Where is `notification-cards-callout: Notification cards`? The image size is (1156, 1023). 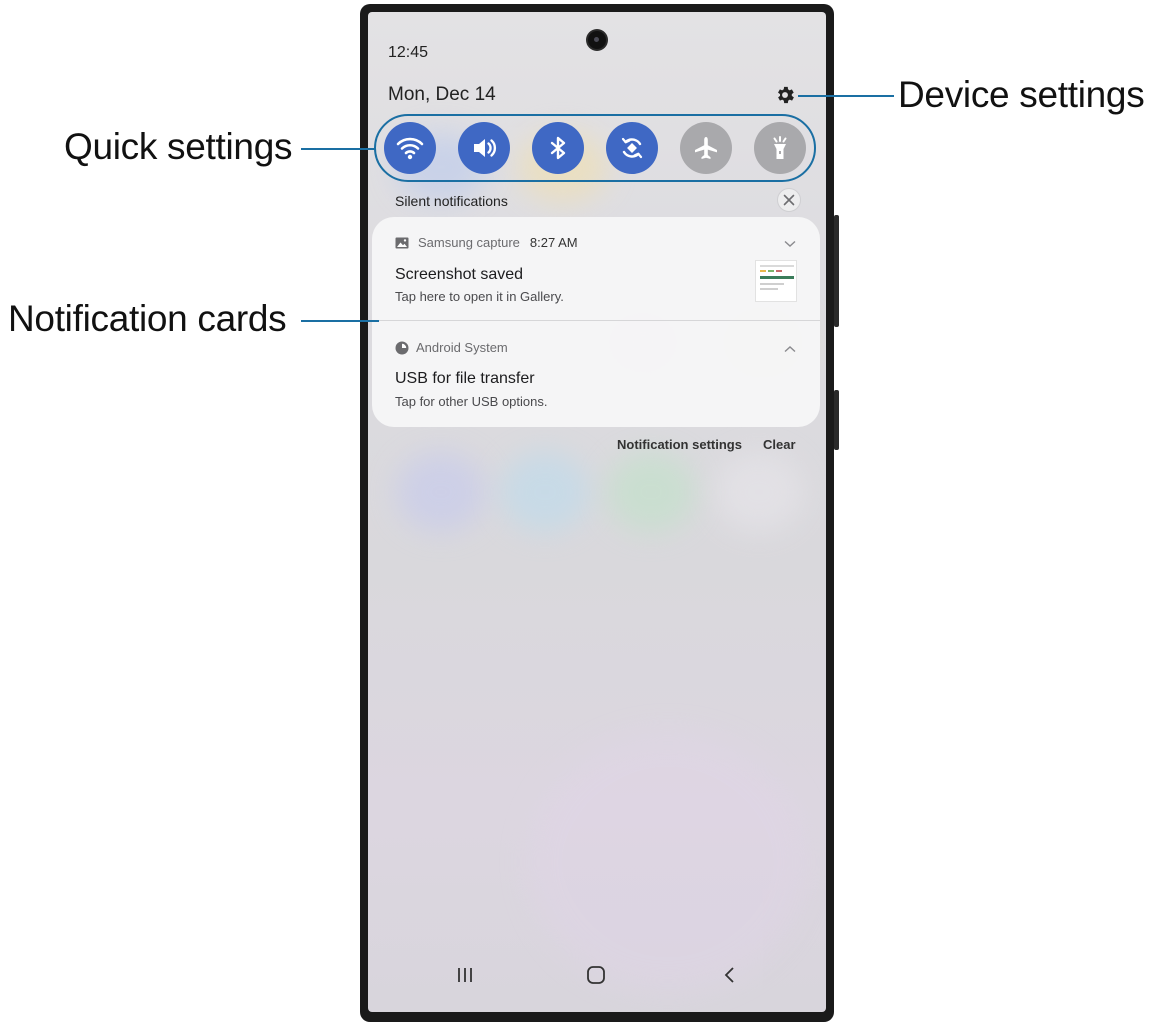 notification-cards-callout: Notification cards is located at coordinates (147, 318).